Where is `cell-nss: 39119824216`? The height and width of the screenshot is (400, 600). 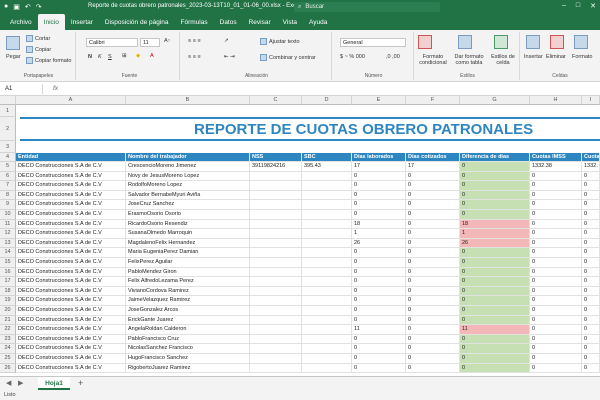 cell-nss: 39119824216 is located at coordinates (276, 167).